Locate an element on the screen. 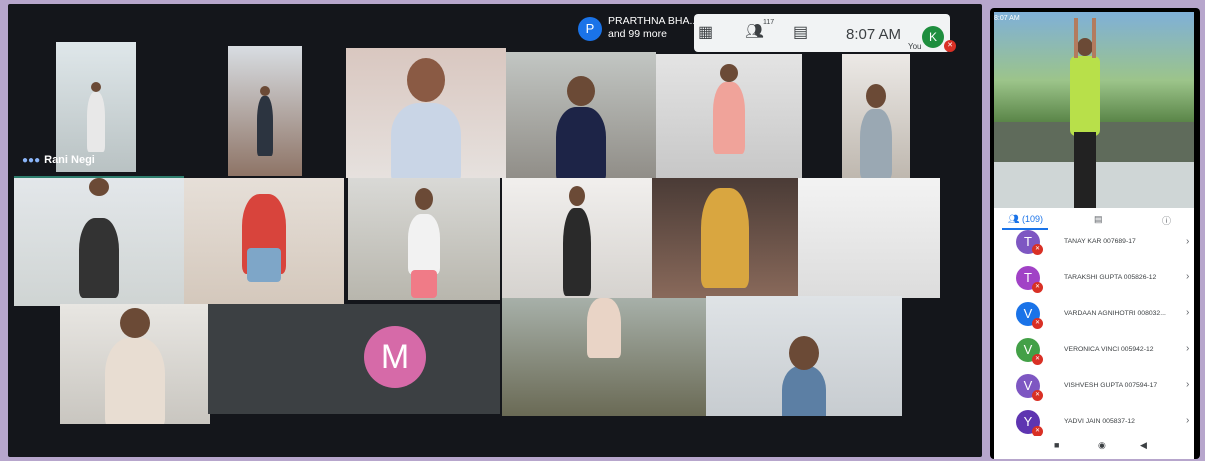 The image size is (1205, 461). android-nav-bar: ■ ◉ ◀ is located at coordinates (1094, 446).